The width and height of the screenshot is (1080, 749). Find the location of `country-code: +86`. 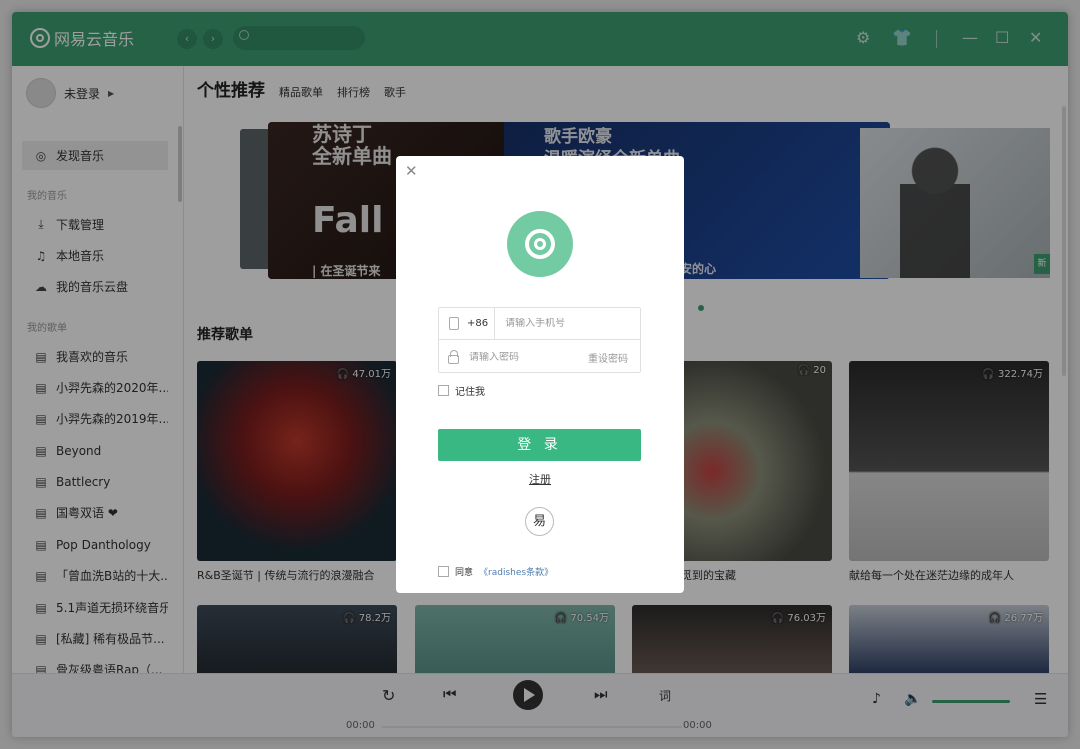

country-code: +86 is located at coordinates (481, 323).